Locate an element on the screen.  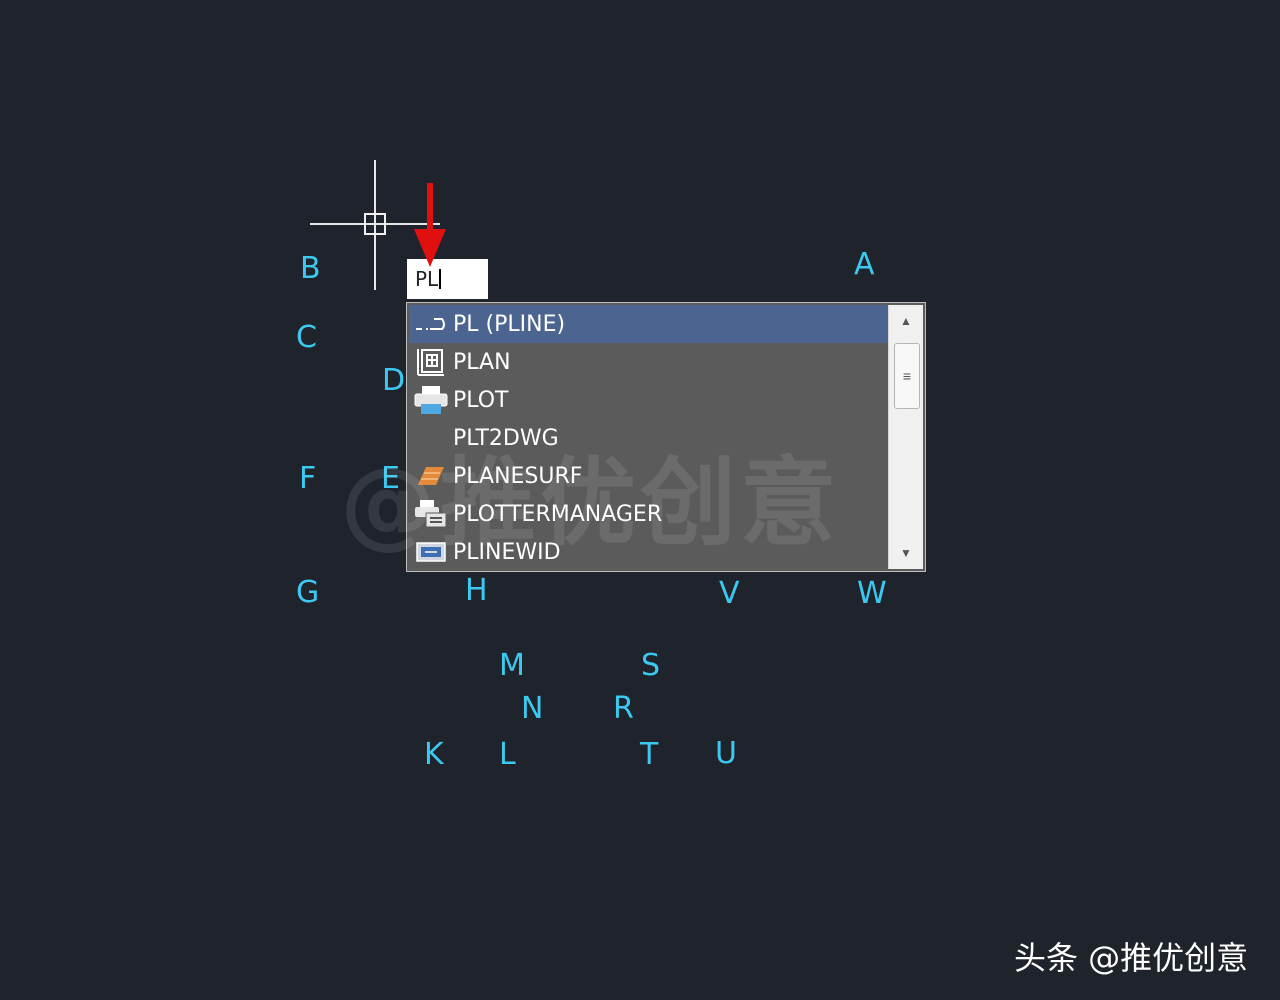
point-label-a: A is located at coordinates (864, 264).